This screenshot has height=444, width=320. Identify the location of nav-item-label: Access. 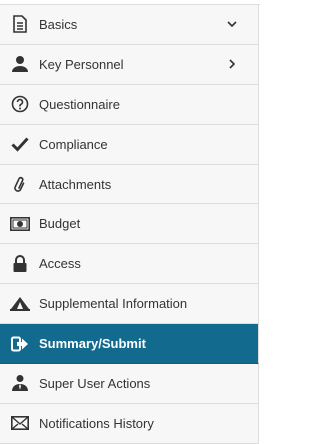
(60, 264).